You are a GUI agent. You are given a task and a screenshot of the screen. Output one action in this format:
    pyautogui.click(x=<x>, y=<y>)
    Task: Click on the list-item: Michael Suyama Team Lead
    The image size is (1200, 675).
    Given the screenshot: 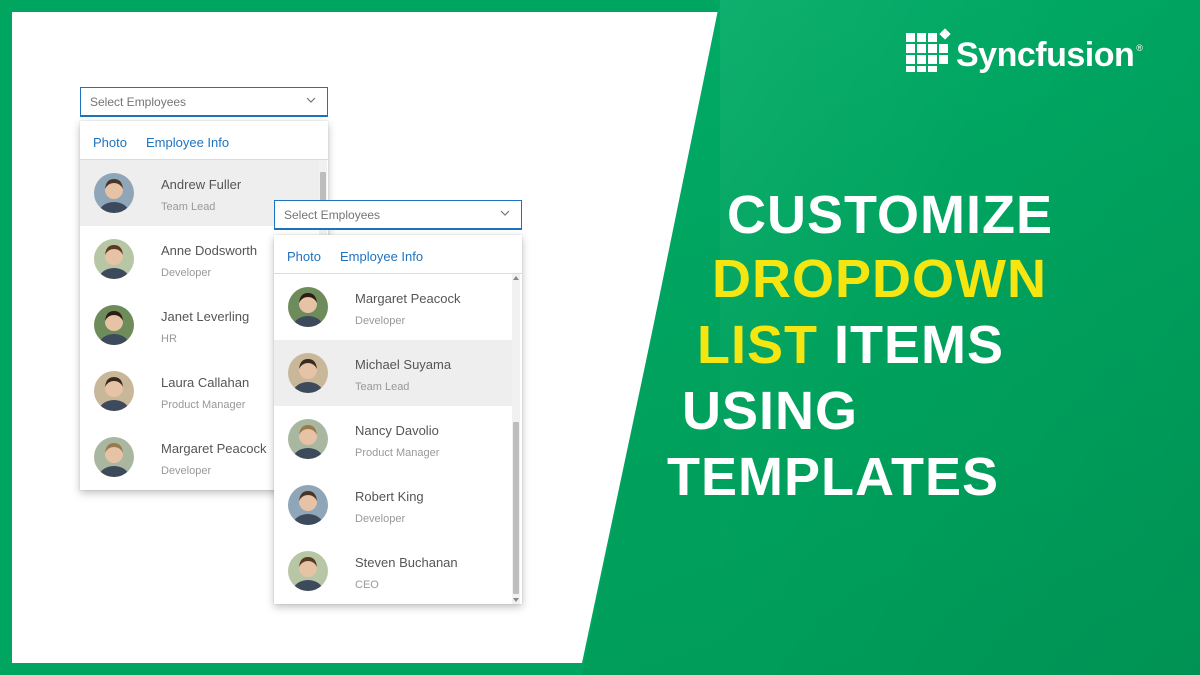 What is the action you would take?
    pyautogui.click(x=393, y=373)
    